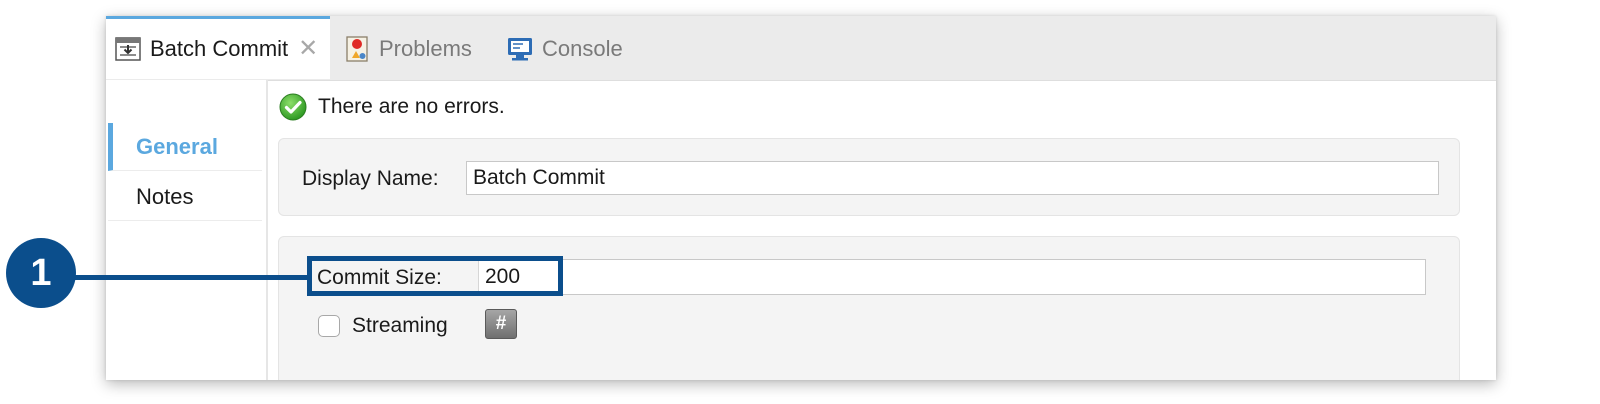 The image size is (1600, 404). I want to click on display-name-panel: Display Name:, so click(869, 177).